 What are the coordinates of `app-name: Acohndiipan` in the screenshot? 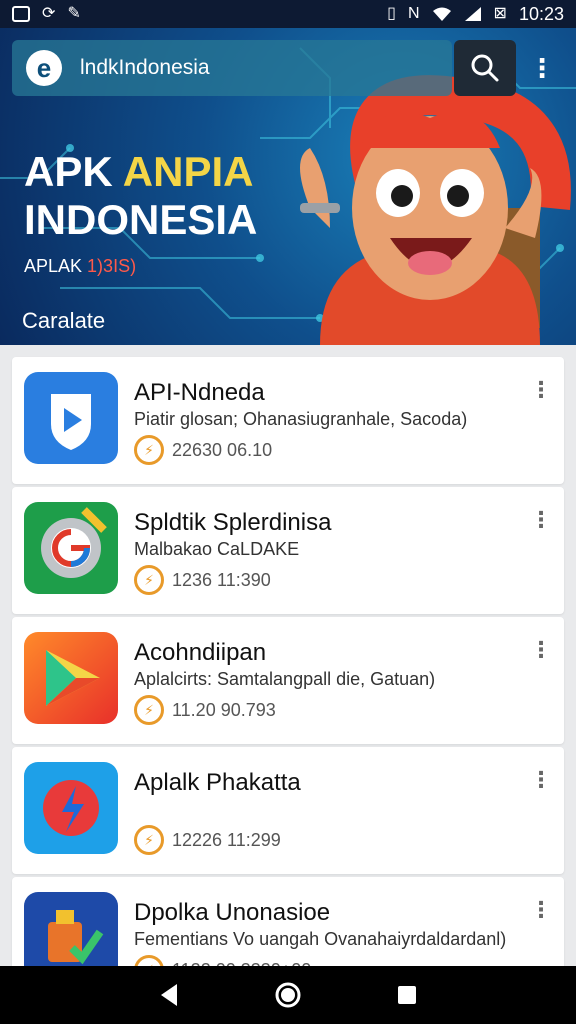 It's located at (200, 652).